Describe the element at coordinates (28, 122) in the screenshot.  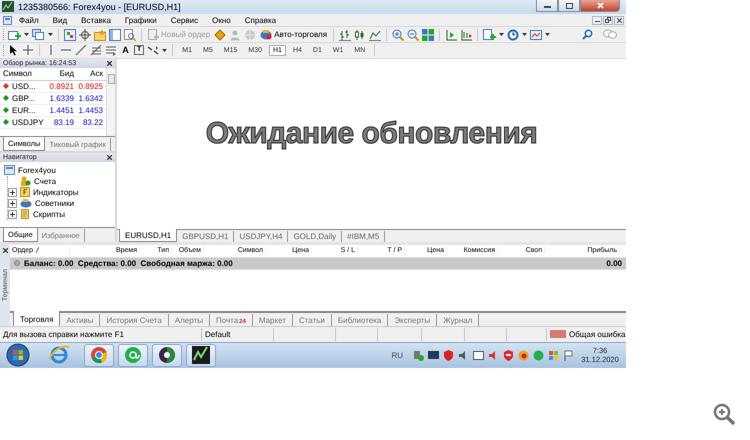
I see `symbol-cell: USDJPY` at that location.